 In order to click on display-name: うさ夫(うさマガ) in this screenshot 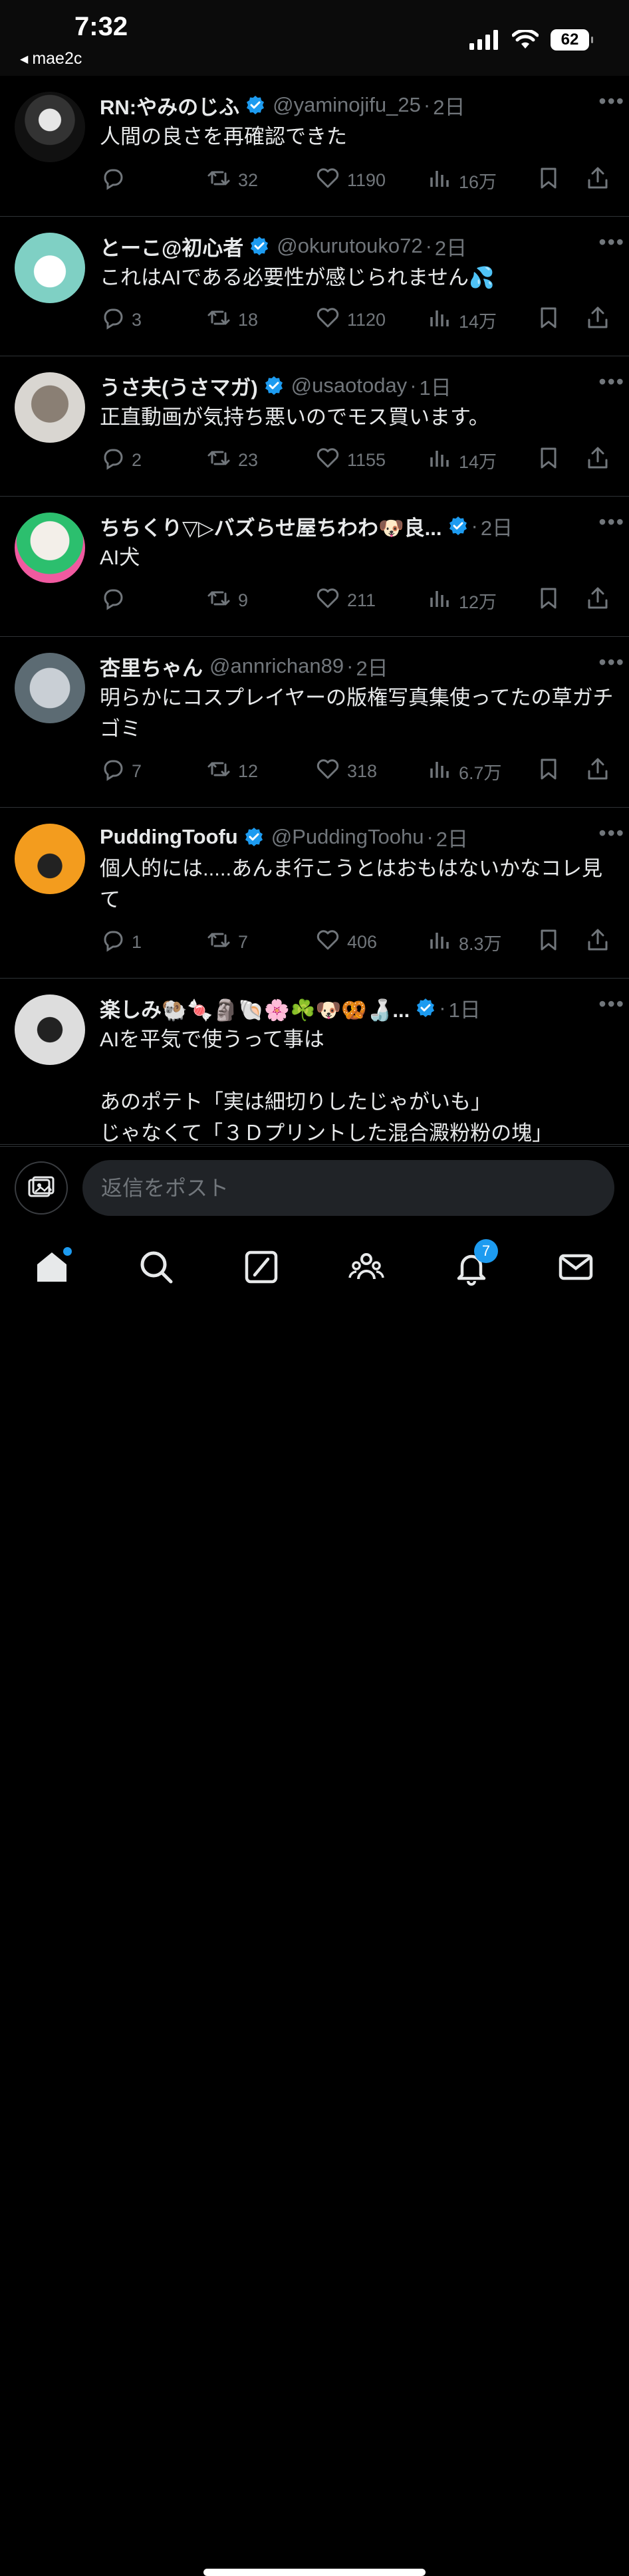, I will do `click(179, 386)`.